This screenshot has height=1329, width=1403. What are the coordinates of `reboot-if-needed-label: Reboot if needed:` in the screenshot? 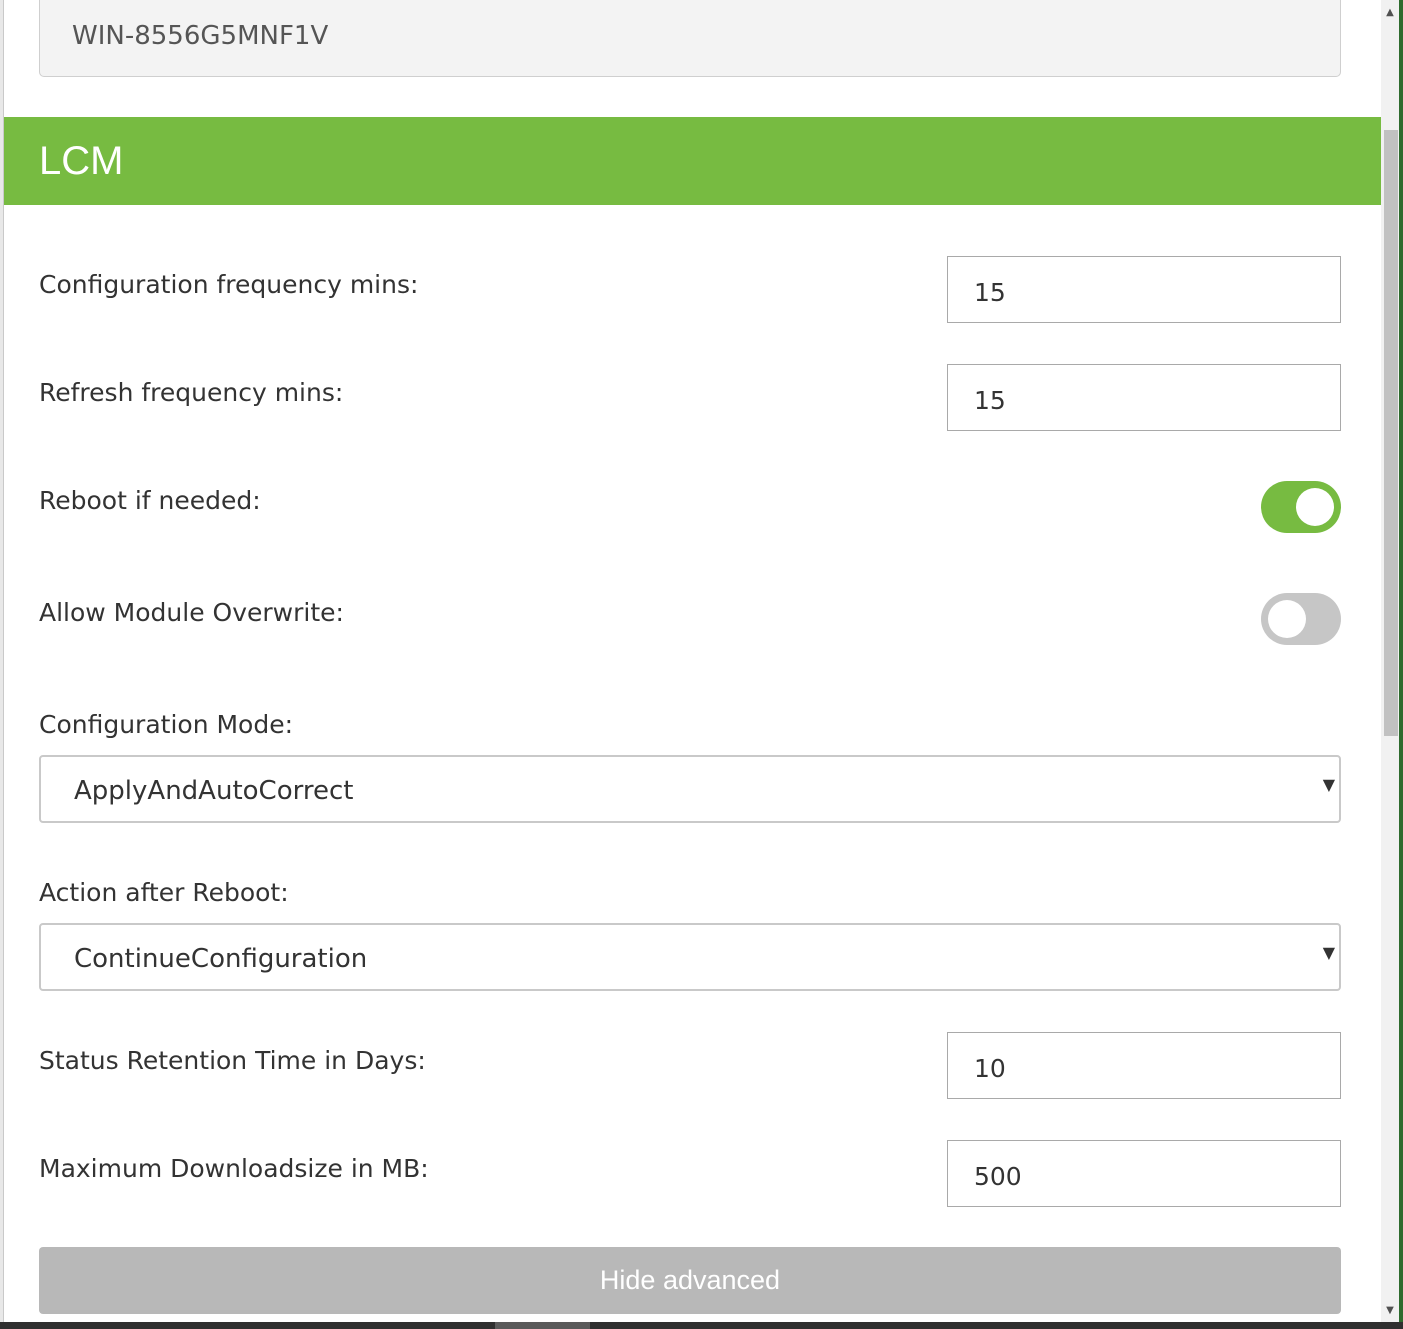 It's located at (150, 500).